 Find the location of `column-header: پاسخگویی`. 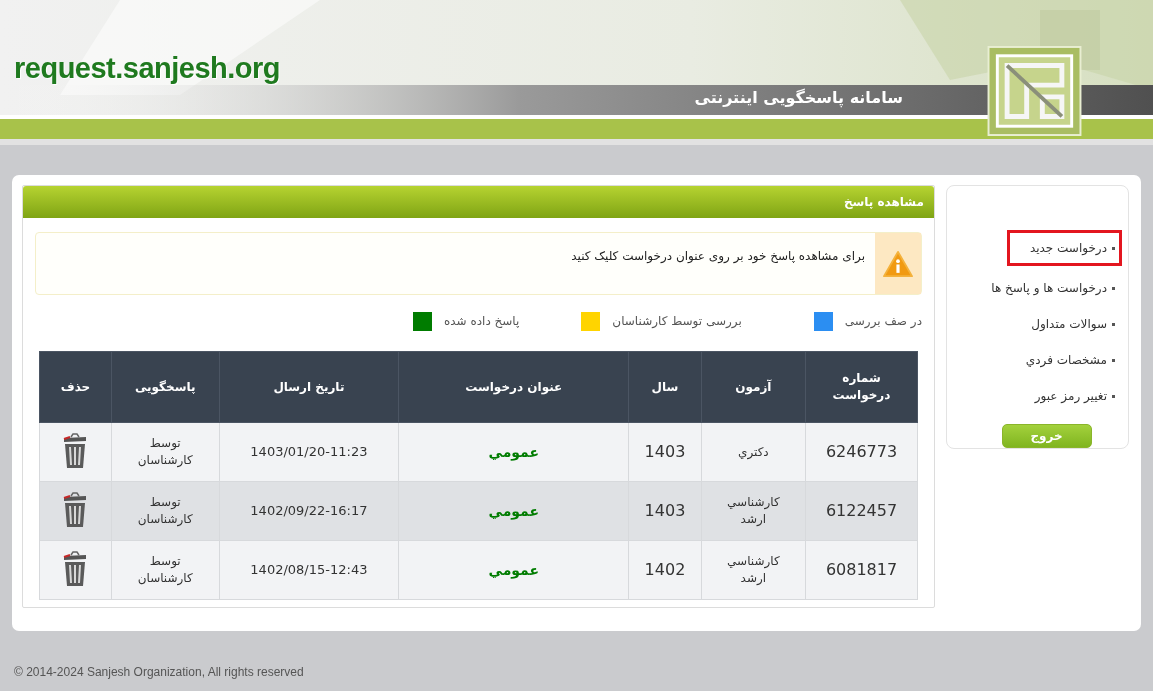

column-header: پاسخگویی is located at coordinates (165, 387).